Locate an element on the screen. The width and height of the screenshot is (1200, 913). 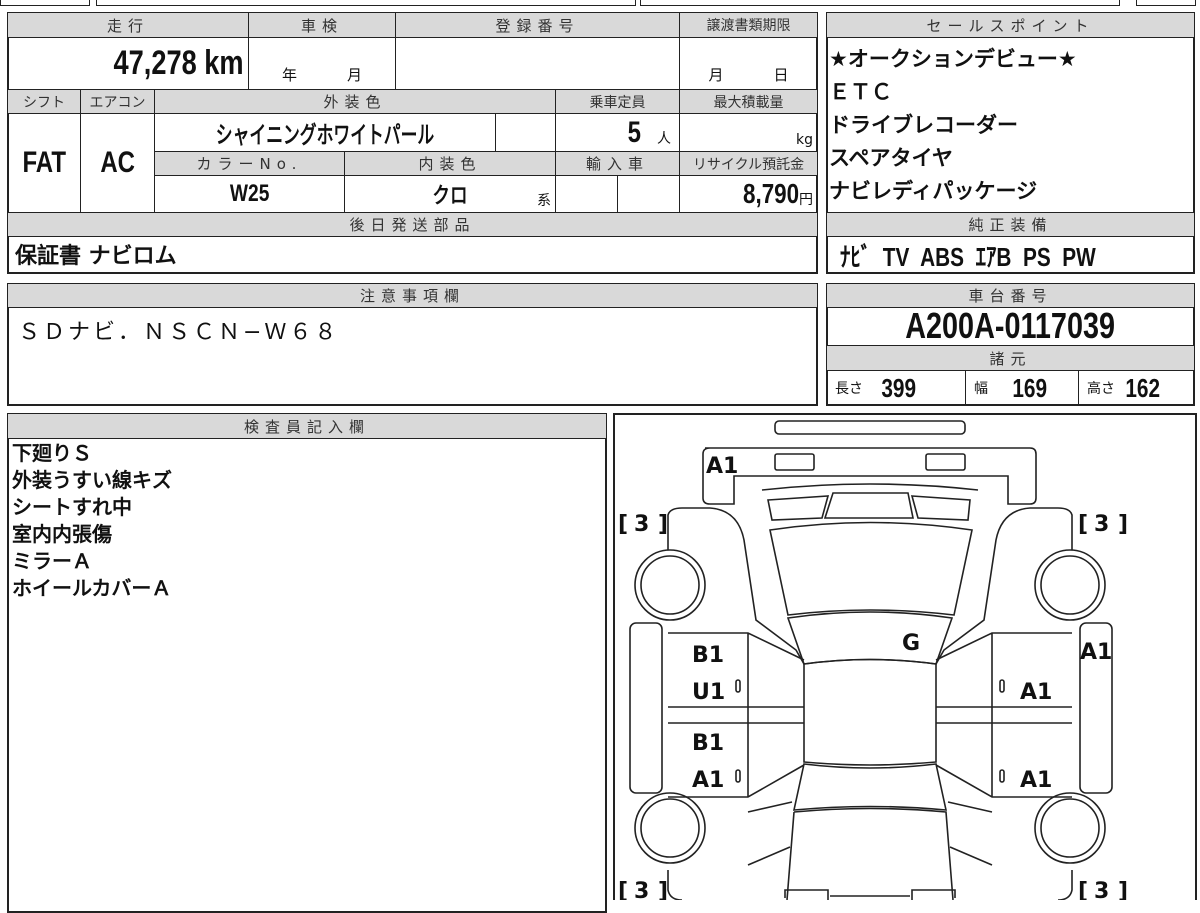
hood is located at coordinates (871, 568).